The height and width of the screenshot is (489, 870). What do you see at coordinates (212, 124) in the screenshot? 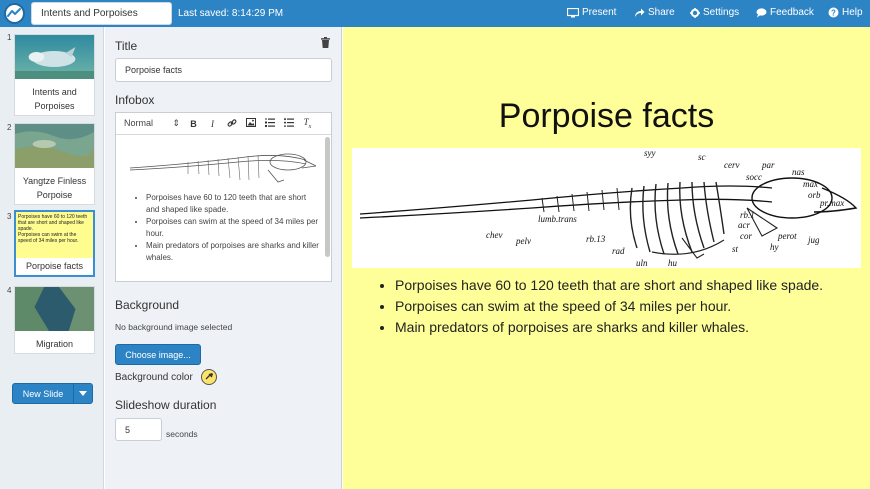
I see `italic-button: I` at bounding box center [212, 124].